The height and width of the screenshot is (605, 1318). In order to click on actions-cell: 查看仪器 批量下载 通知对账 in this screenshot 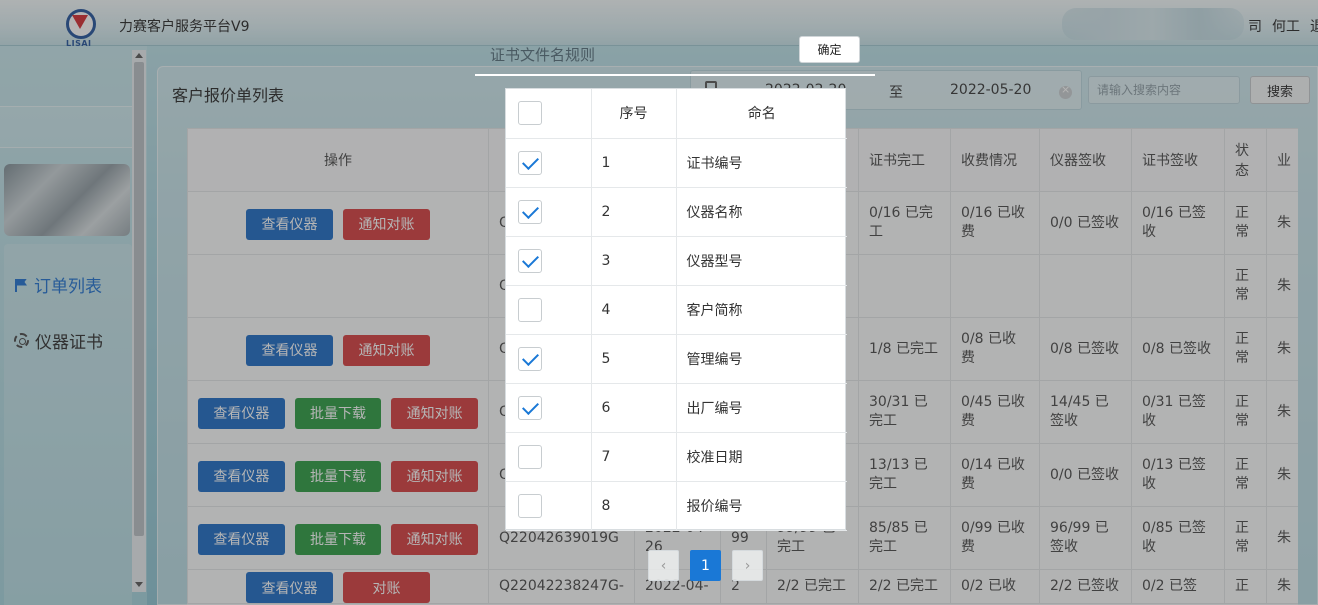, I will do `click(338, 475)`.